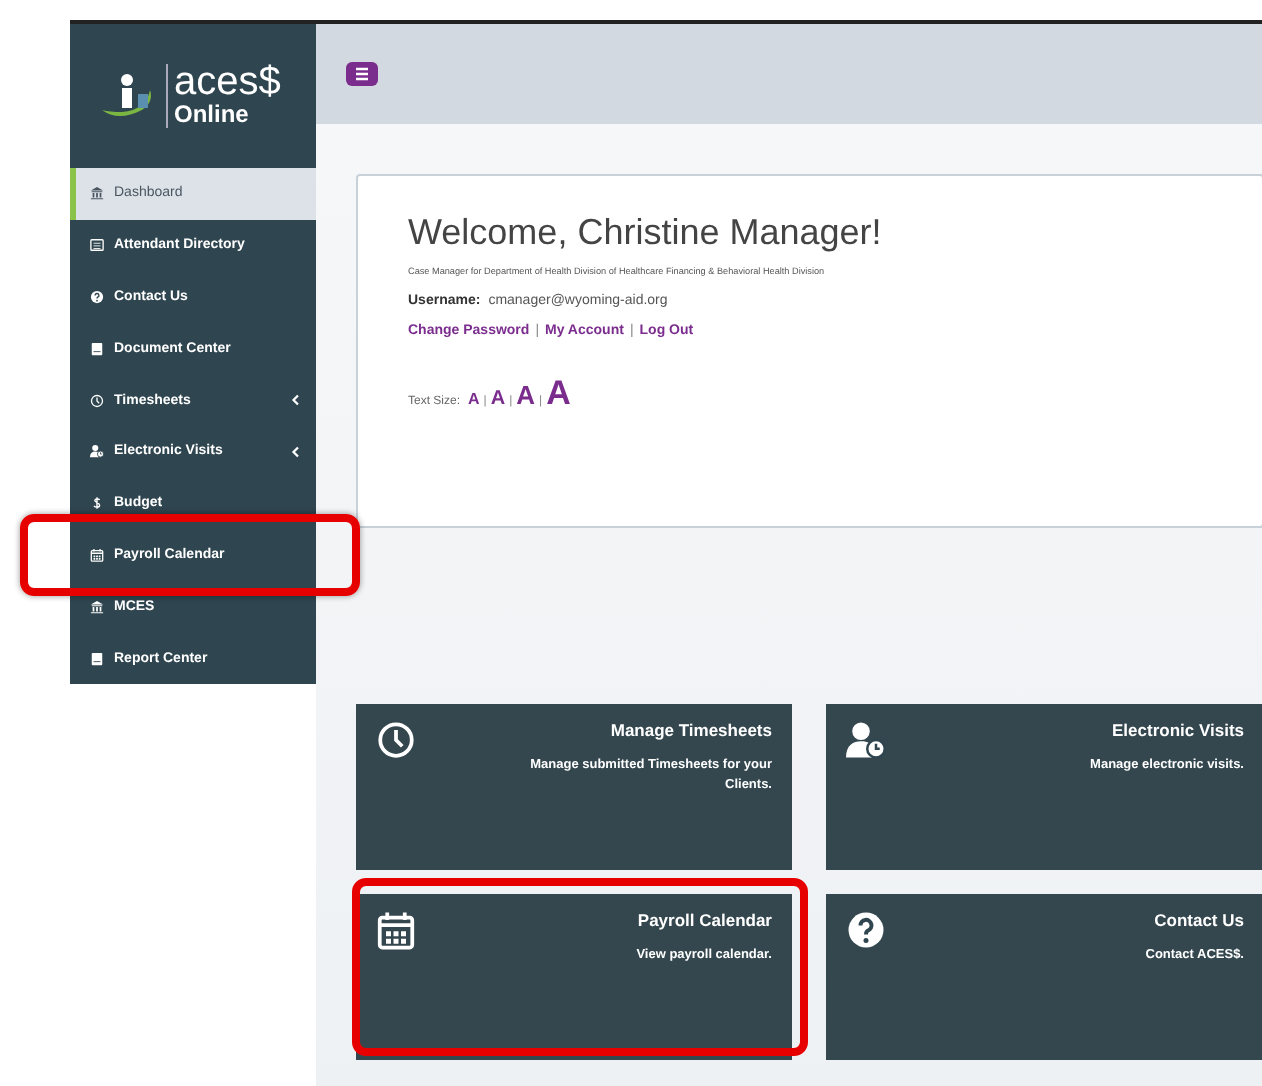 This screenshot has width=1262, height=1086. I want to click on tile-title: Contact Us, so click(1198, 920).